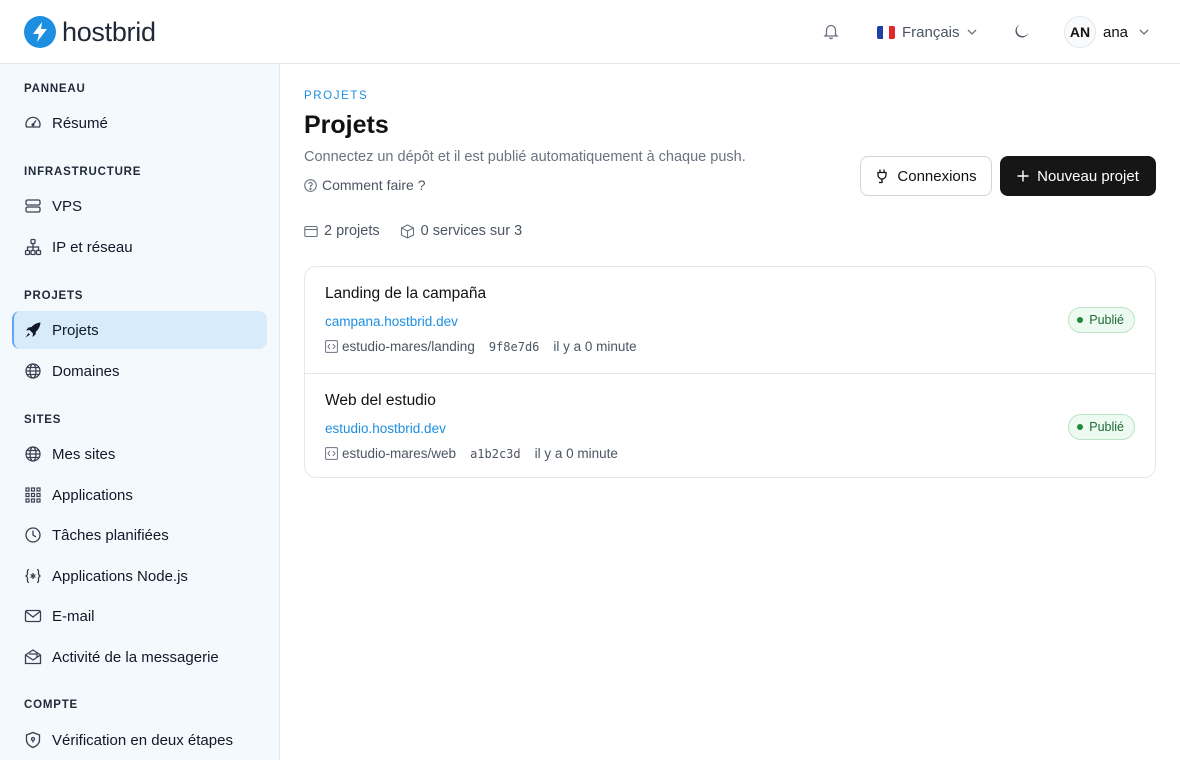  What do you see at coordinates (43, 420) in the screenshot?
I see `sidebar-section-title: SITES` at bounding box center [43, 420].